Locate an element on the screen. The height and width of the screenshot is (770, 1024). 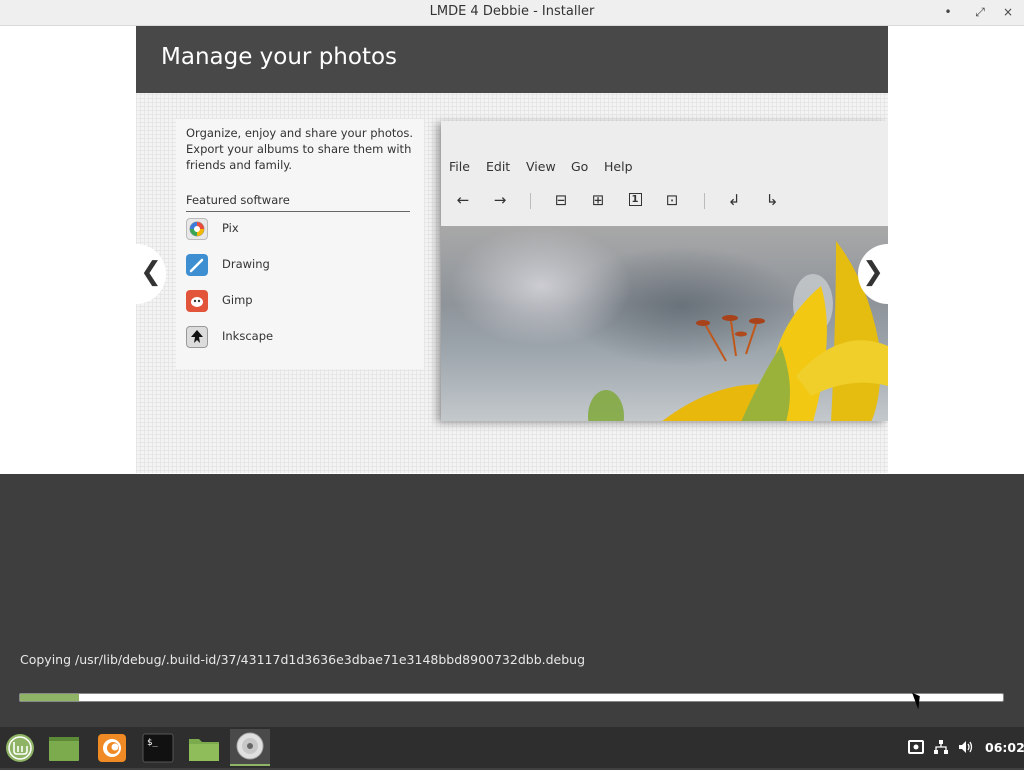
clock: 06:02 is located at coordinates (1004, 747).